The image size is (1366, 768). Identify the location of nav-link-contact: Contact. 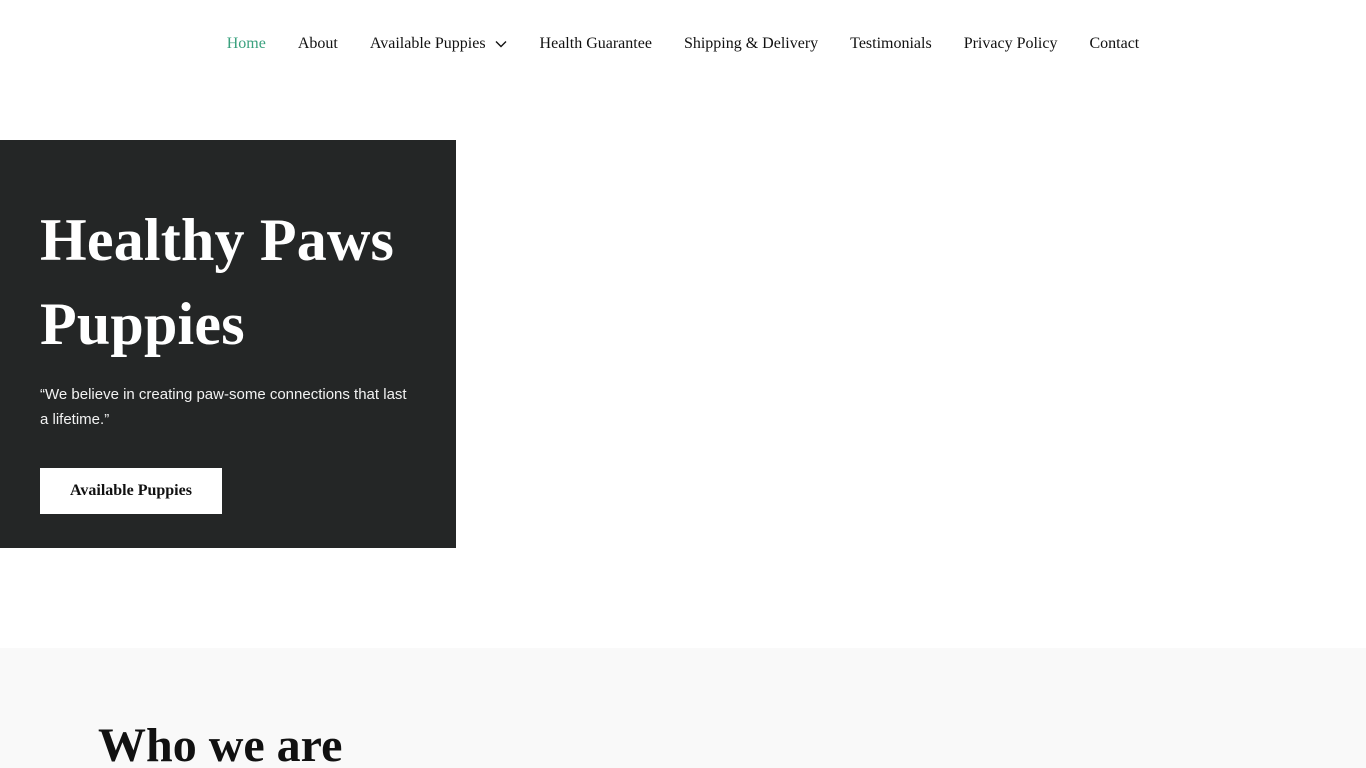
(1114, 44).